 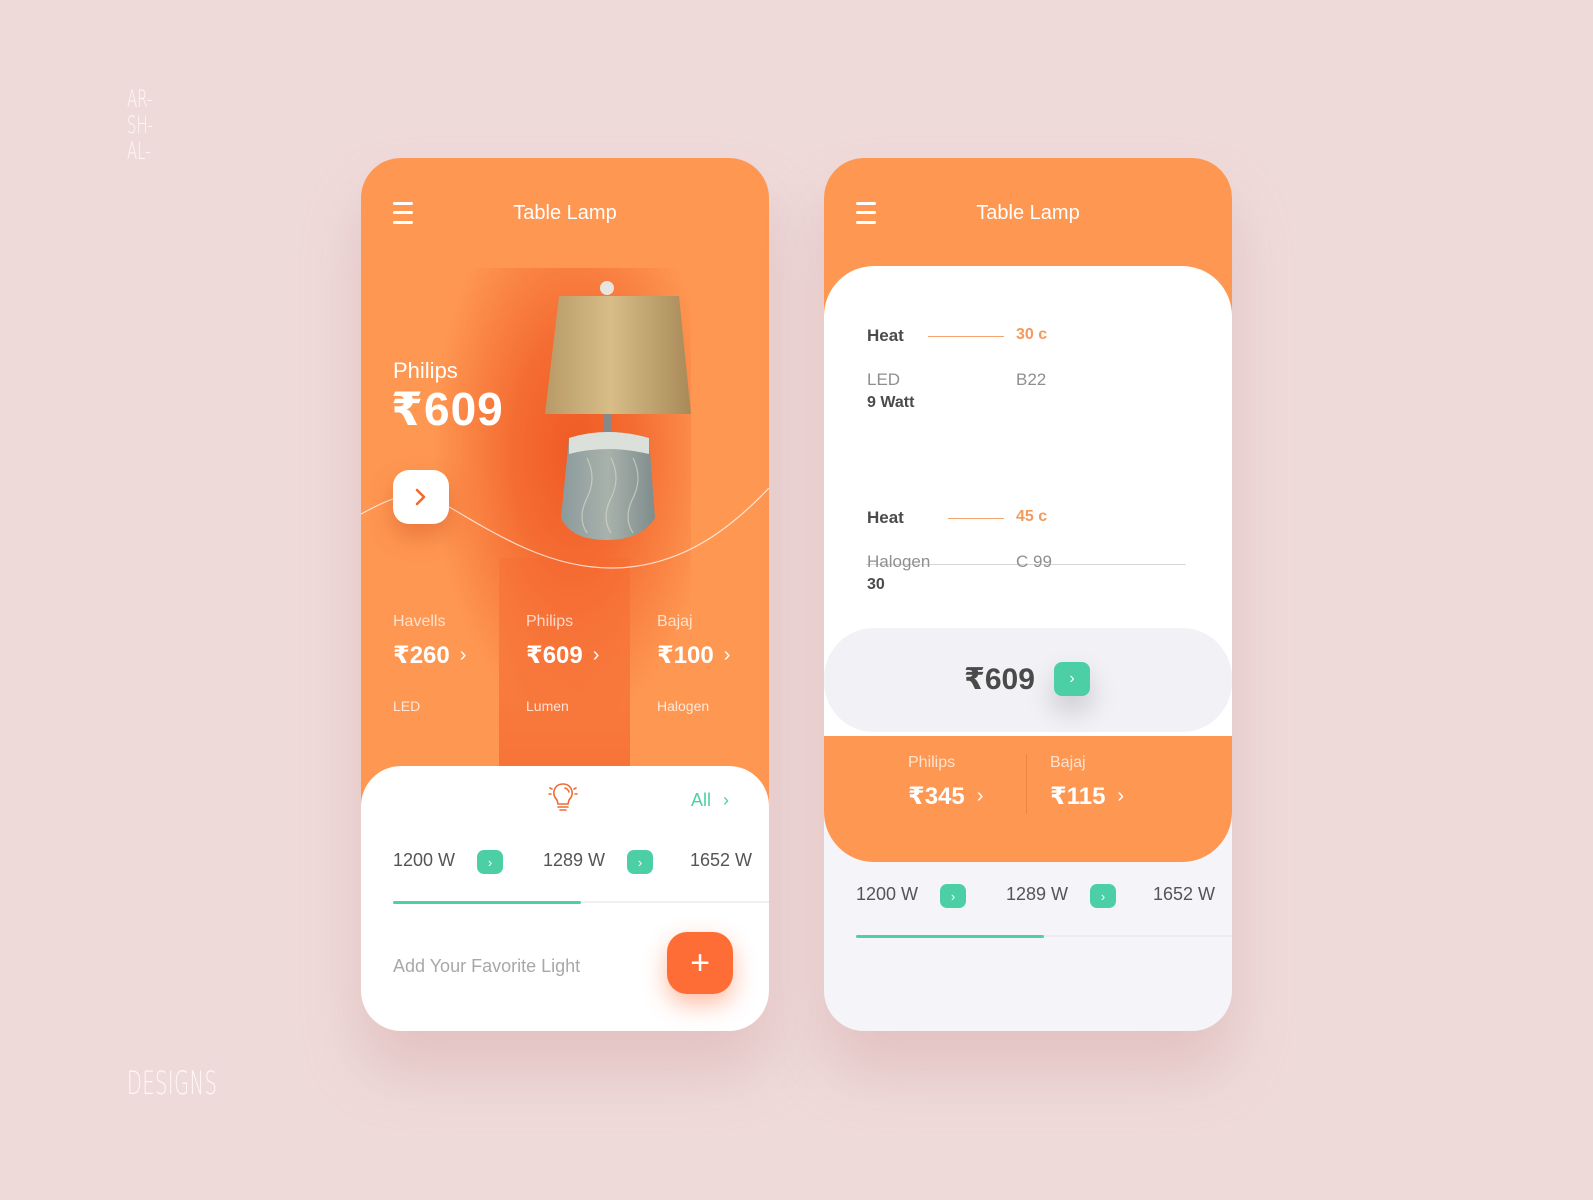 I want to click on base-code: B22, so click(x=1031, y=379).